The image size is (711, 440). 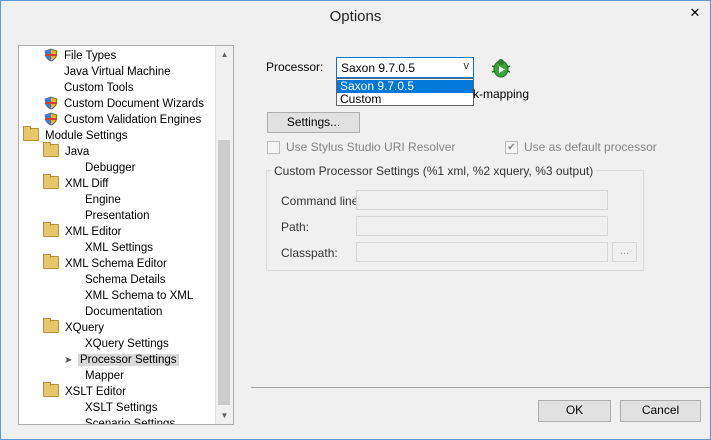 What do you see at coordinates (378, 68) in the screenshot?
I see `processor-select-value: Saxon 9.7.0.5` at bounding box center [378, 68].